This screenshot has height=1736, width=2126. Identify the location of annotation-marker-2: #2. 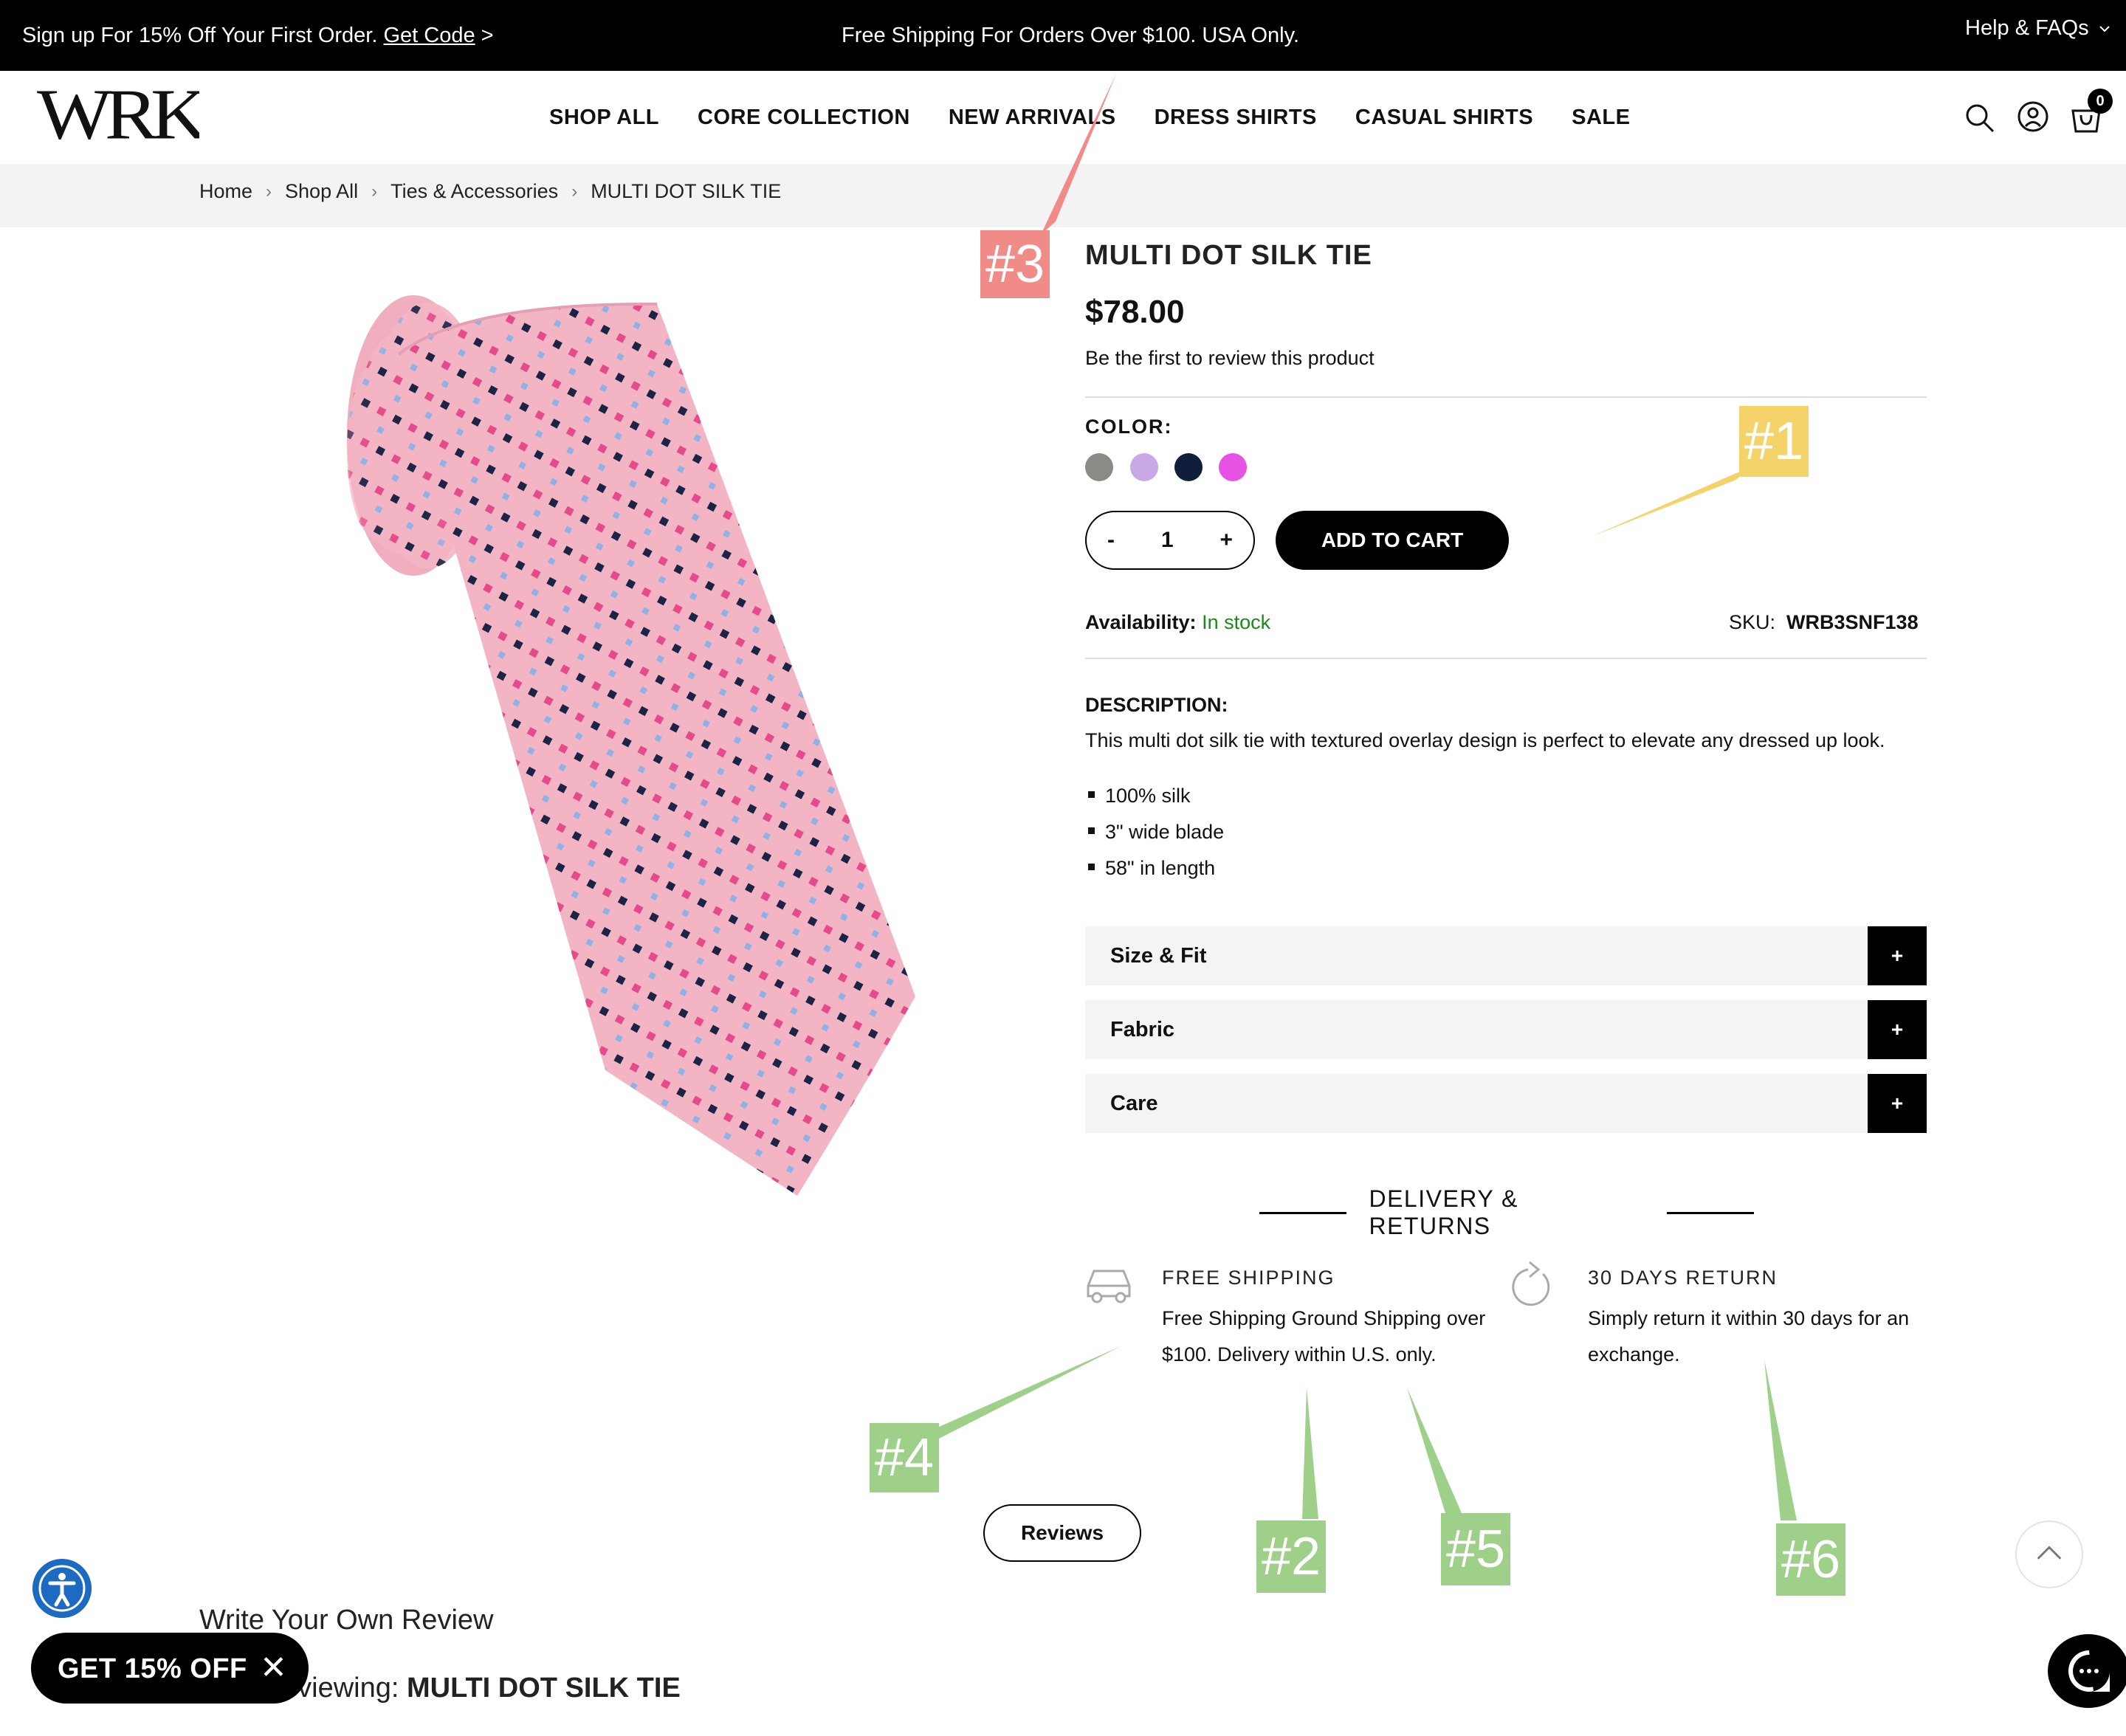
(1291, 1556).